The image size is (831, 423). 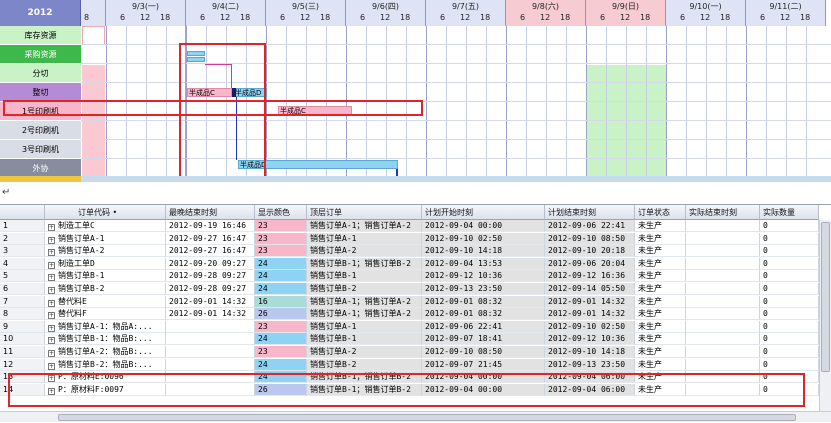 I want to click on display-color-cell: 16, so click(x=281, y=301).